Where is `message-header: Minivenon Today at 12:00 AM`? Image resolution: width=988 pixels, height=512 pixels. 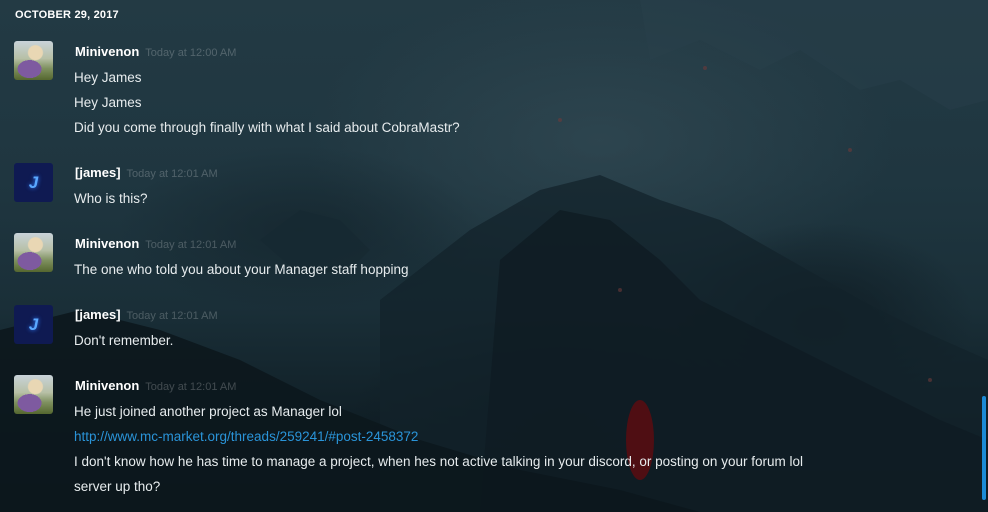
message-header: Minivenon Today at 12:00 AM is located at coordinates (155, 51).